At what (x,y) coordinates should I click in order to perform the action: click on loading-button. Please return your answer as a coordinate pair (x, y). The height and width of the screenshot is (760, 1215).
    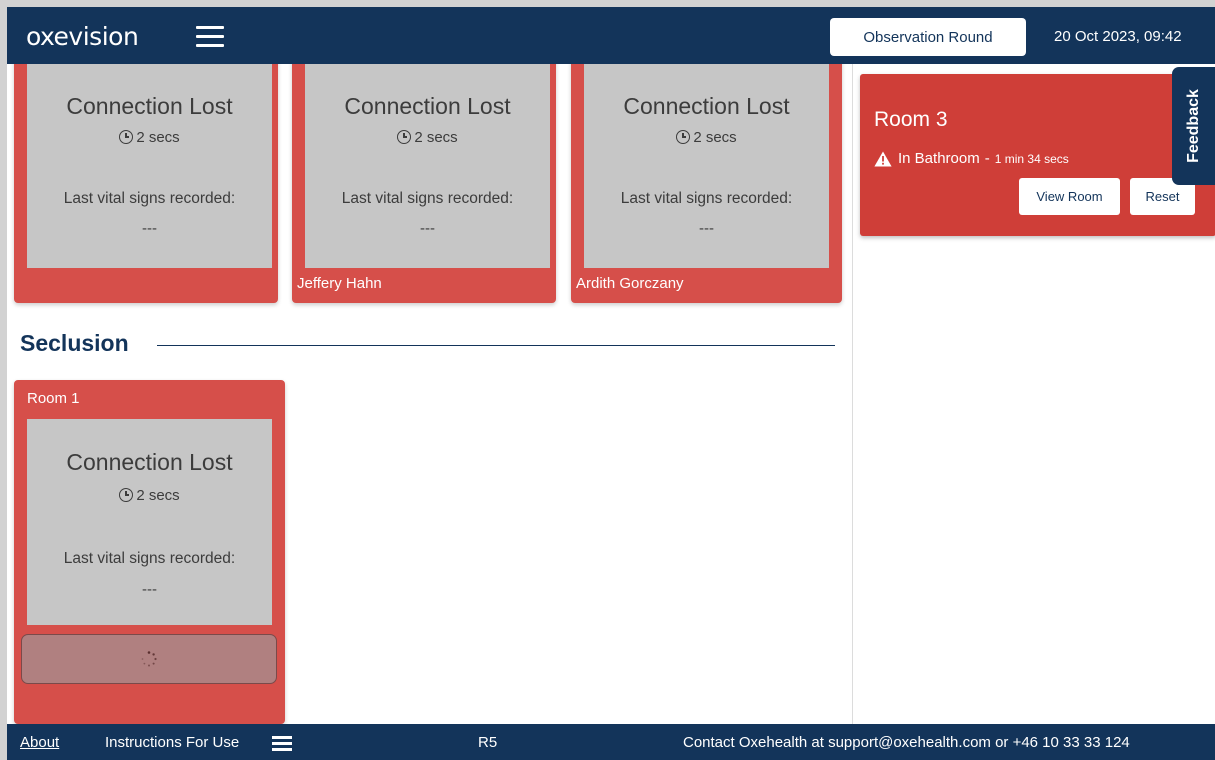
    Looking at the image, I should click on (149, 659).